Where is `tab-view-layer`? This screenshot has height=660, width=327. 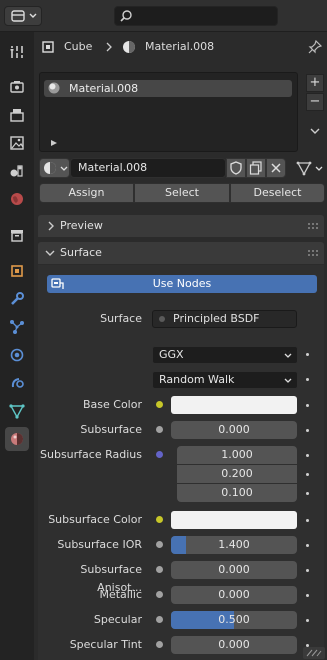 tab-view-layer is located at coordinates (17, 143).